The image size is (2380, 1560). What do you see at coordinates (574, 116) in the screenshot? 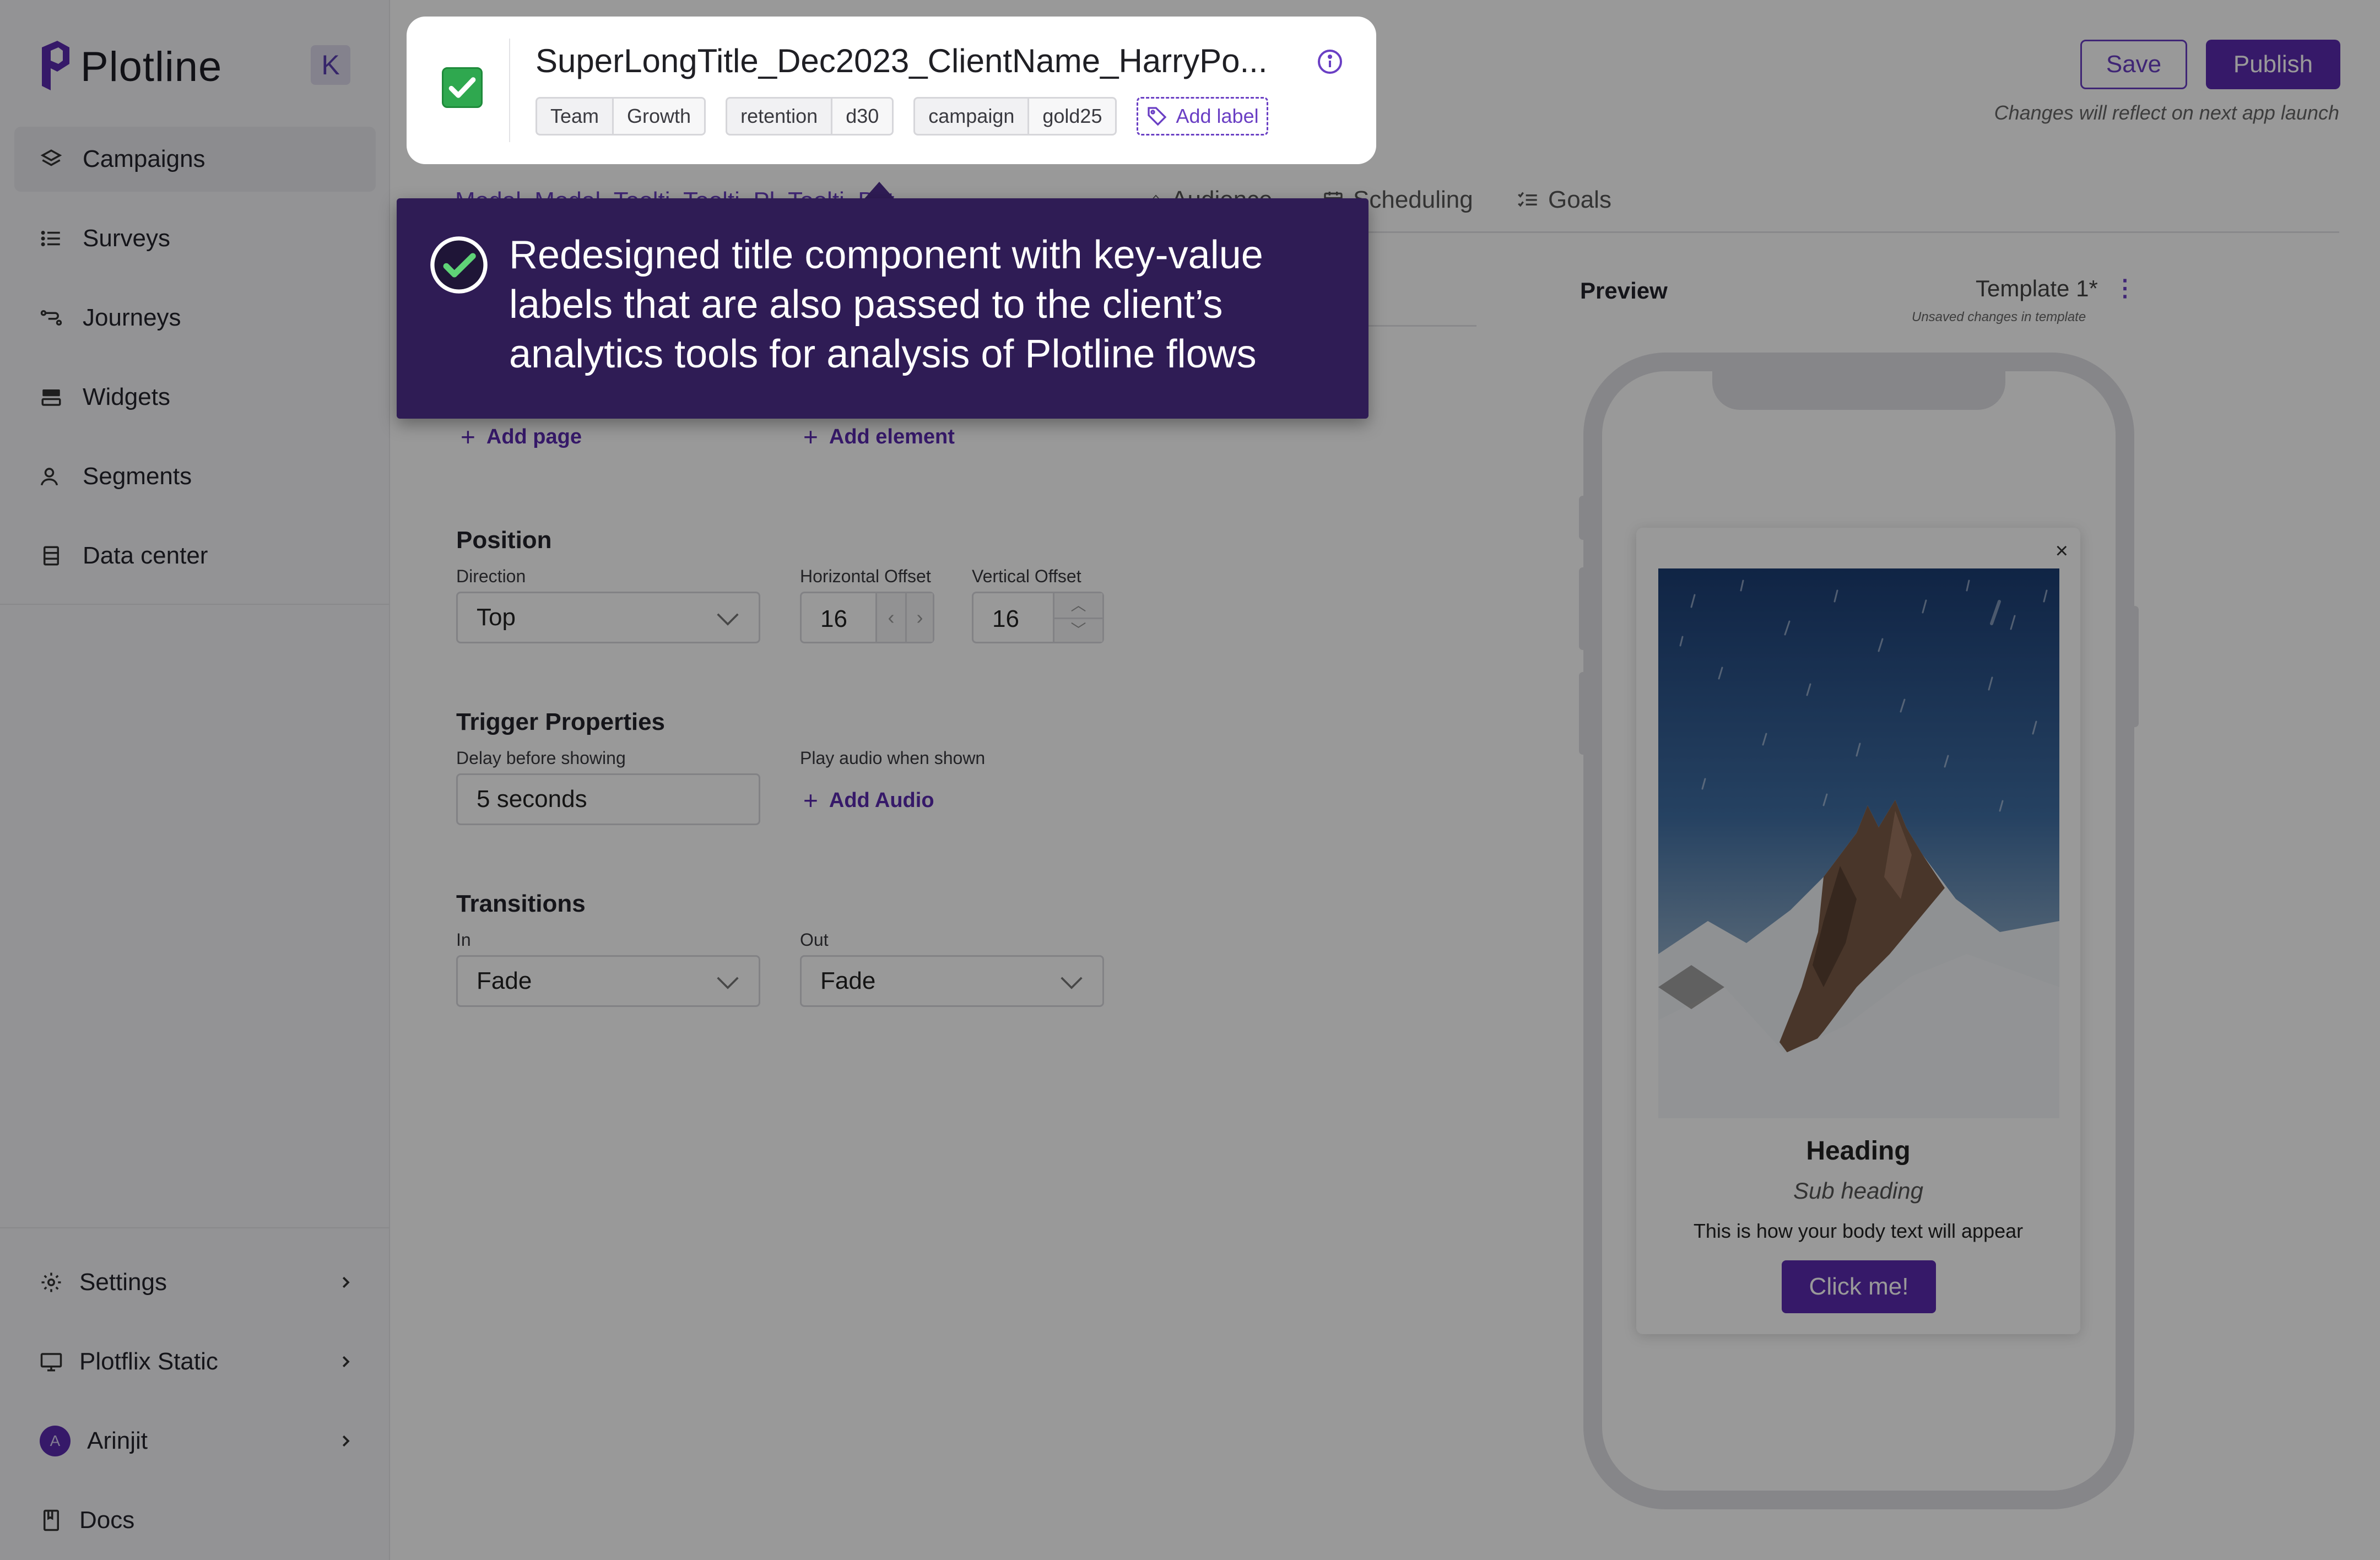
I see `label-key: Team` at bounding box center [574, 116].